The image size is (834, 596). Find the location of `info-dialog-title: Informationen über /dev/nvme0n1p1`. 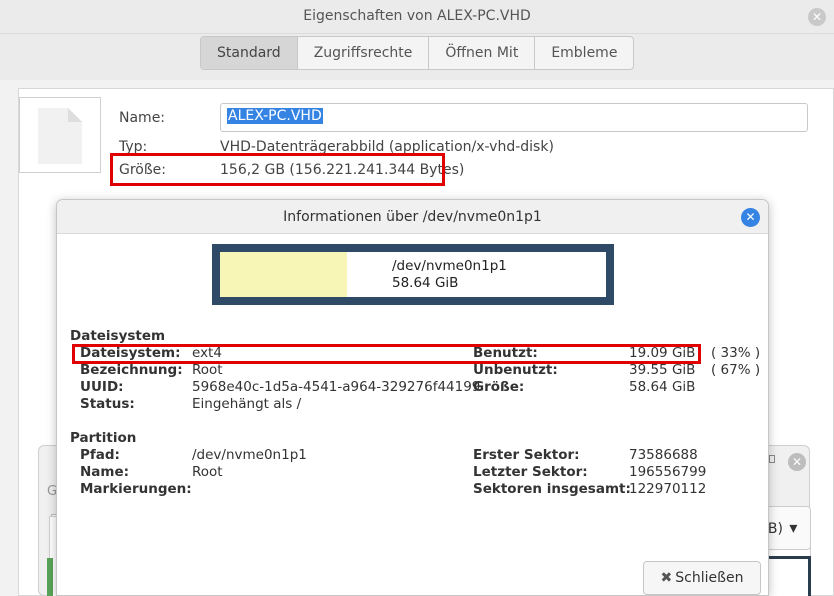

info-dialog-title: Informationen über /dev/nvme0n1p1 is located at coordinates (412, 217).